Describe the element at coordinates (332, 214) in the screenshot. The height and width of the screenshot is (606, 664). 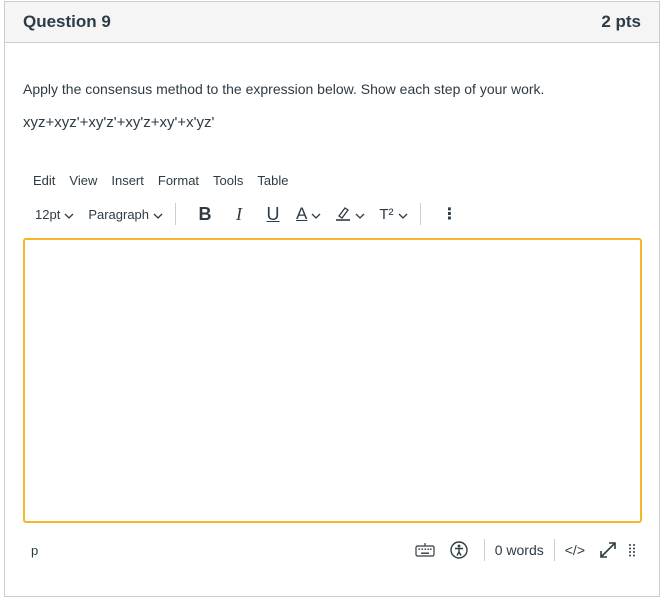
I see `editor-toolbar: 12pt Paragraph B I U A T² ⋮` at that location.